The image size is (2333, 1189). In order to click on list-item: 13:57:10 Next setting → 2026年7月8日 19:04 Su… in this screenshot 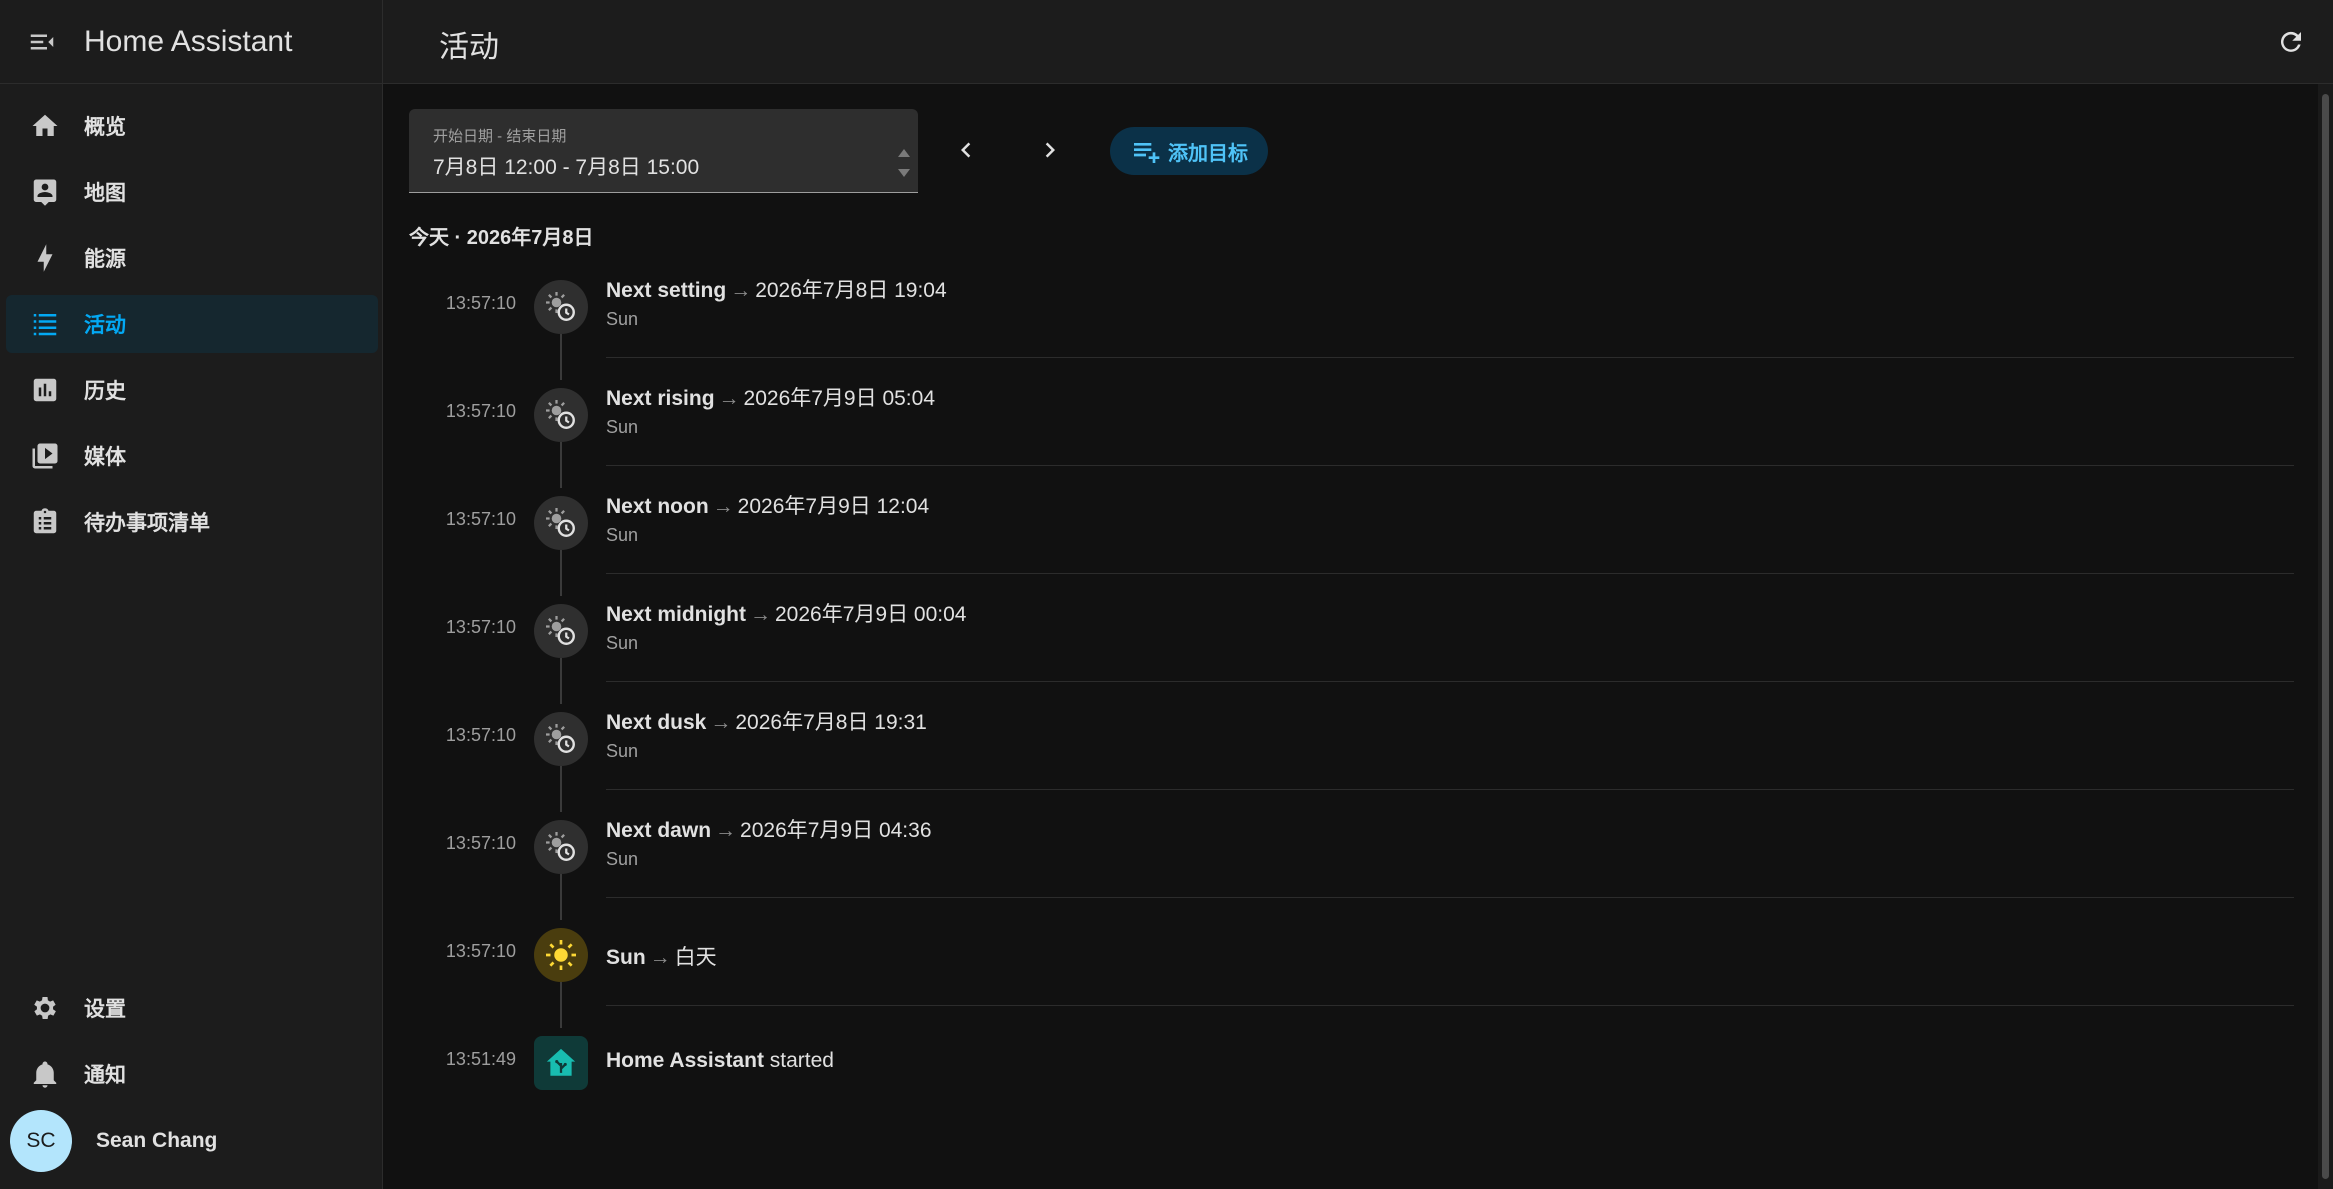, I will do `click(1351, 316)`.